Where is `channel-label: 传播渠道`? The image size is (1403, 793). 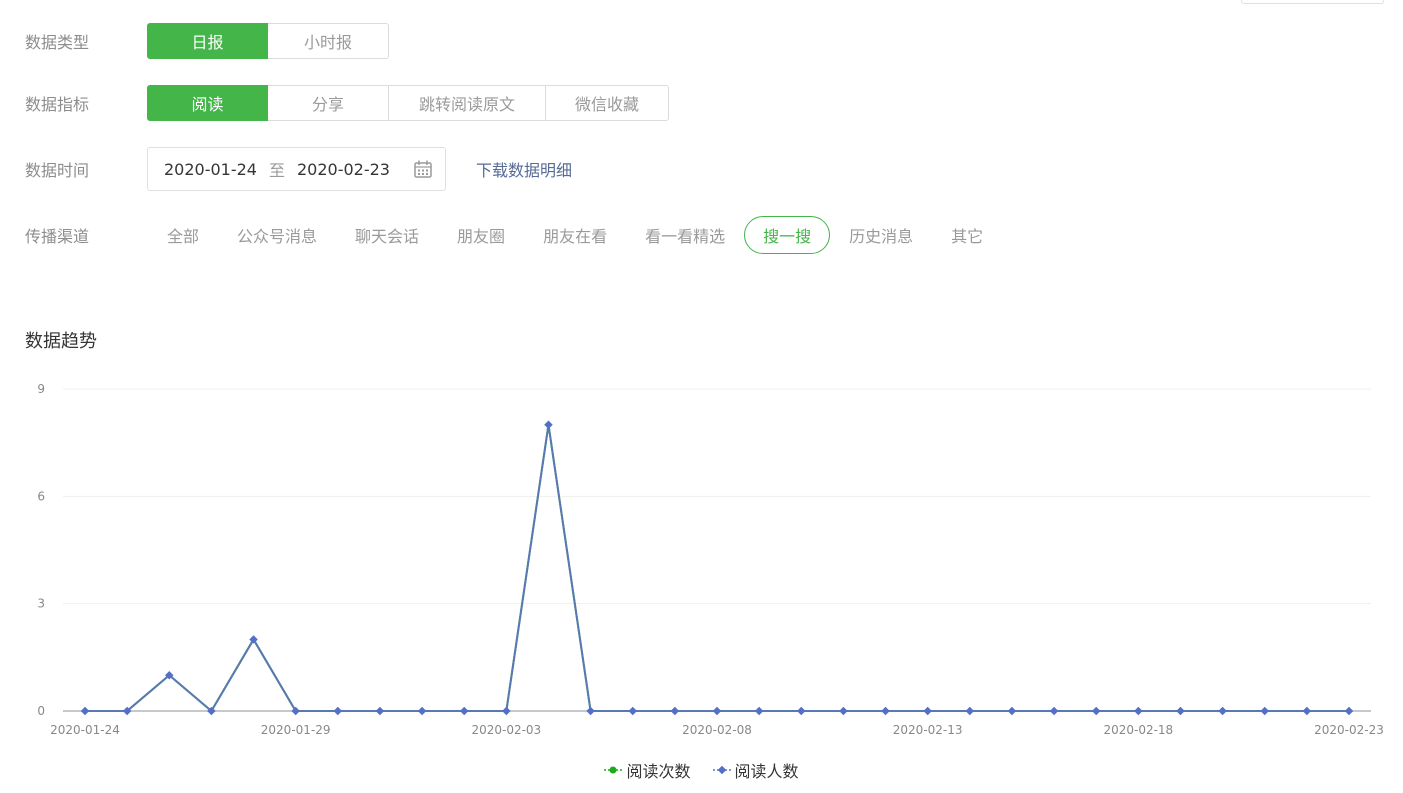
channel-label: 传播渠道 is located at coordinates (57, 236).